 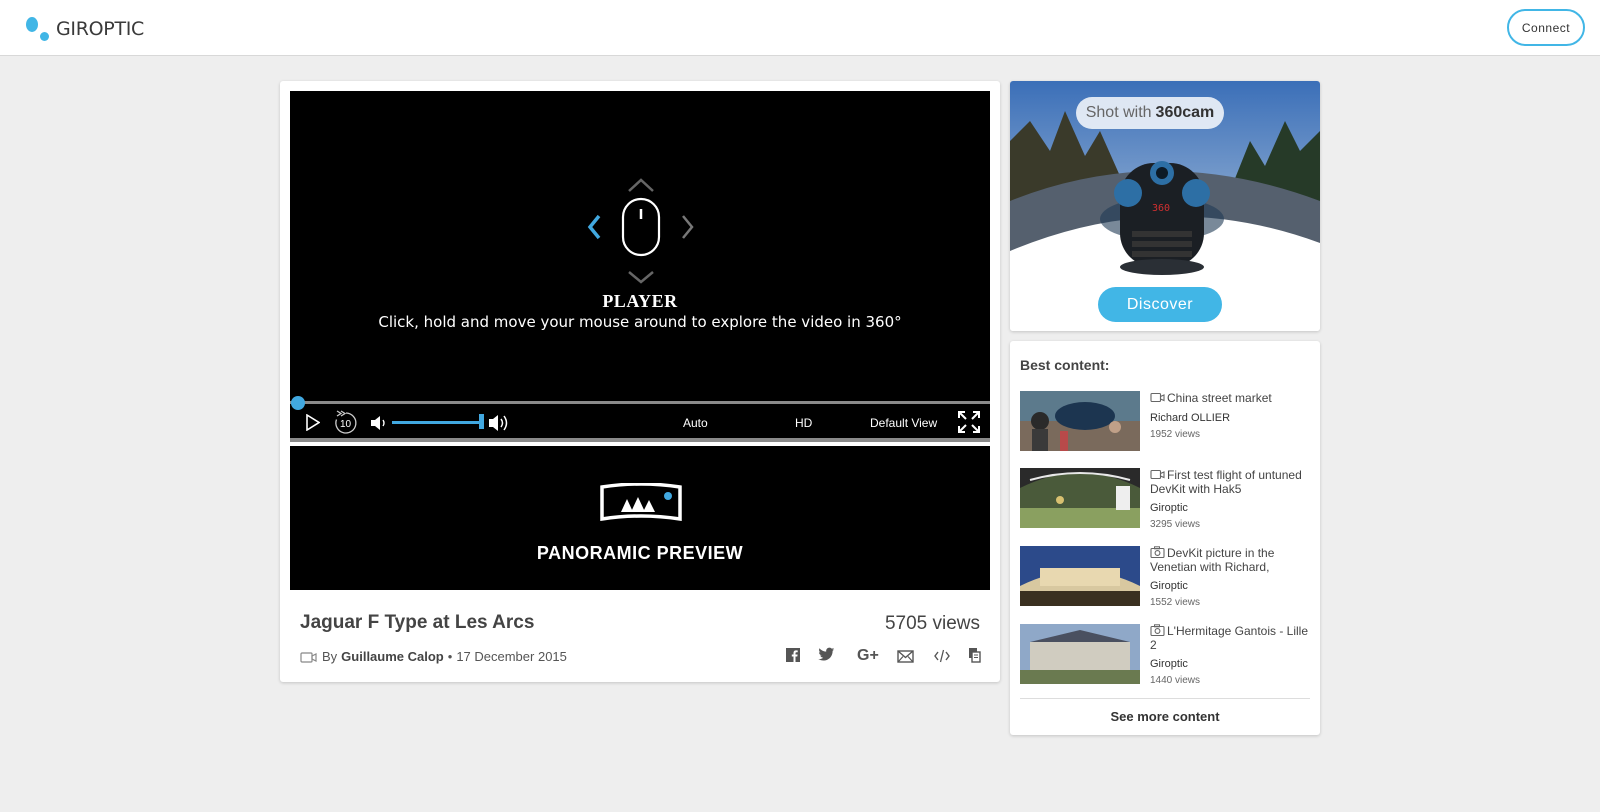 What do you see at coordinates (640, 553) in the screenshot?
I see `panoramic-preview-label: PANORAMIC PREVIEW` at bounding box center [640, 553].